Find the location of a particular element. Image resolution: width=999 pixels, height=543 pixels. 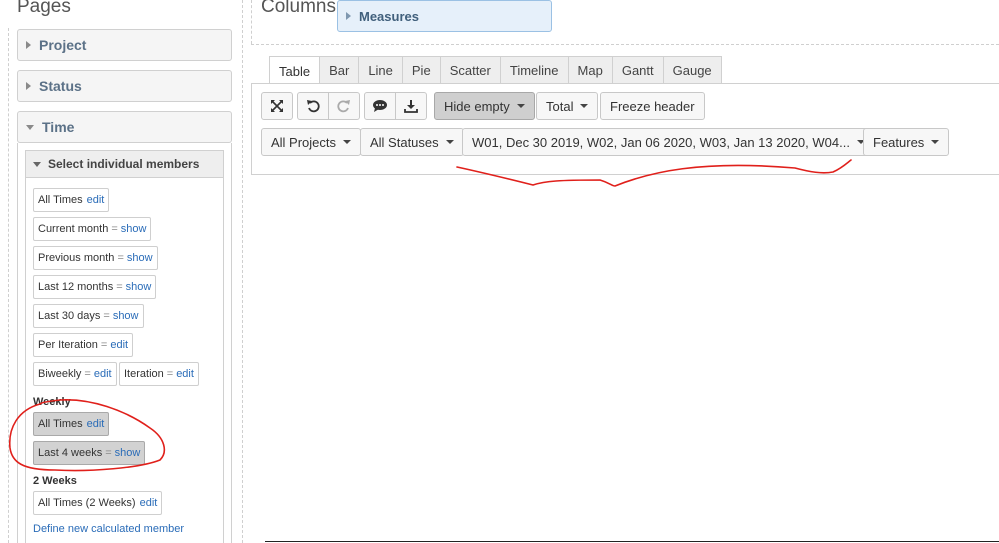

pages-title: Pages is located at coordinates (44, 8).